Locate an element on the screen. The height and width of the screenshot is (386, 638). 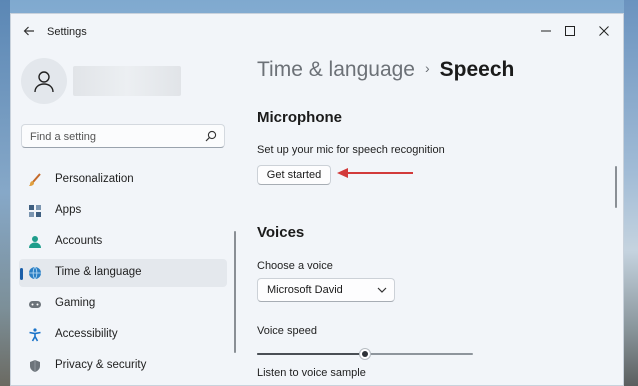
search-input is located at coordinates (115, 137).